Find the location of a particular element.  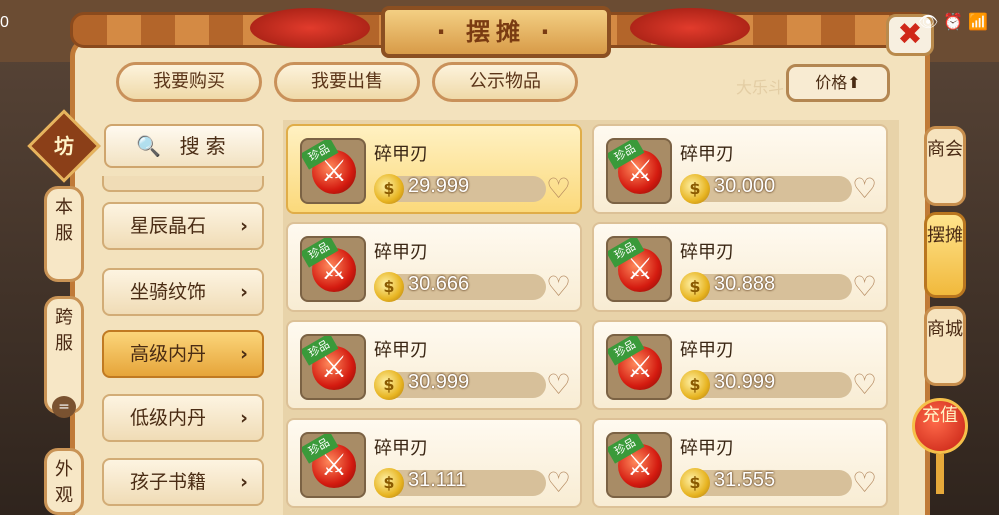

tab-buy: 我要购买 is located at coordinates (189, 82).